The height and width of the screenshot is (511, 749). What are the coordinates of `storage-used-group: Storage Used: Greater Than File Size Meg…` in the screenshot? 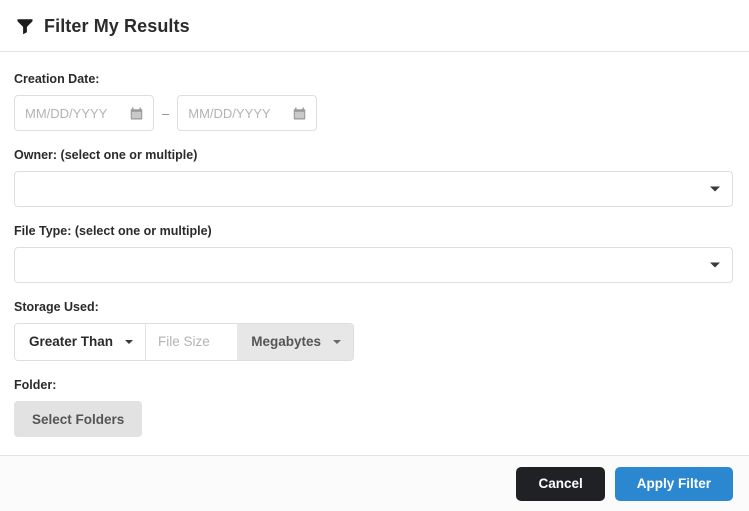 It's located at (374, 330).